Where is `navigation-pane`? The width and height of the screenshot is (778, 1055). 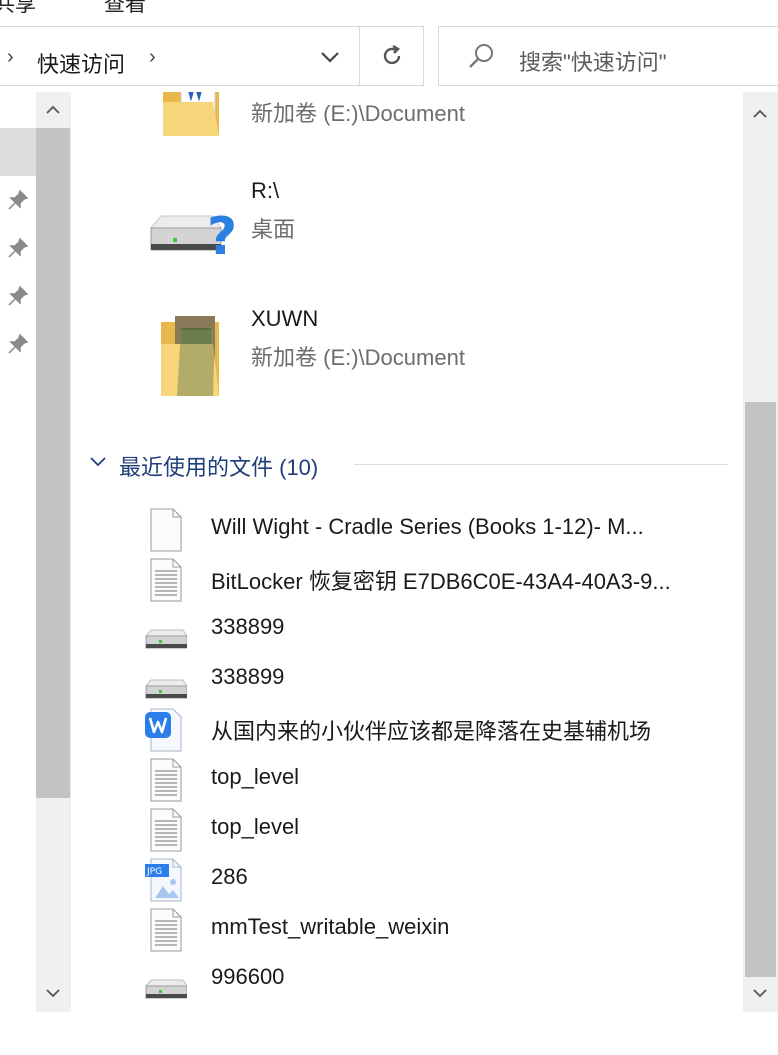
navigation-pane is located at coordinates (35, 552).